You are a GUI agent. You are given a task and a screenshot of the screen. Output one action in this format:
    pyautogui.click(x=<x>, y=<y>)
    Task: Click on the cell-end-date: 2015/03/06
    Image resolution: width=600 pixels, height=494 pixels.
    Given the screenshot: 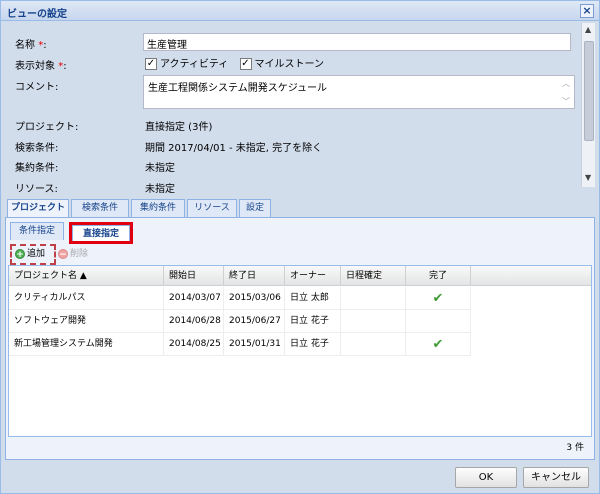 What is the action you would take?
    pyautogui.click(x=254, y=298)
    